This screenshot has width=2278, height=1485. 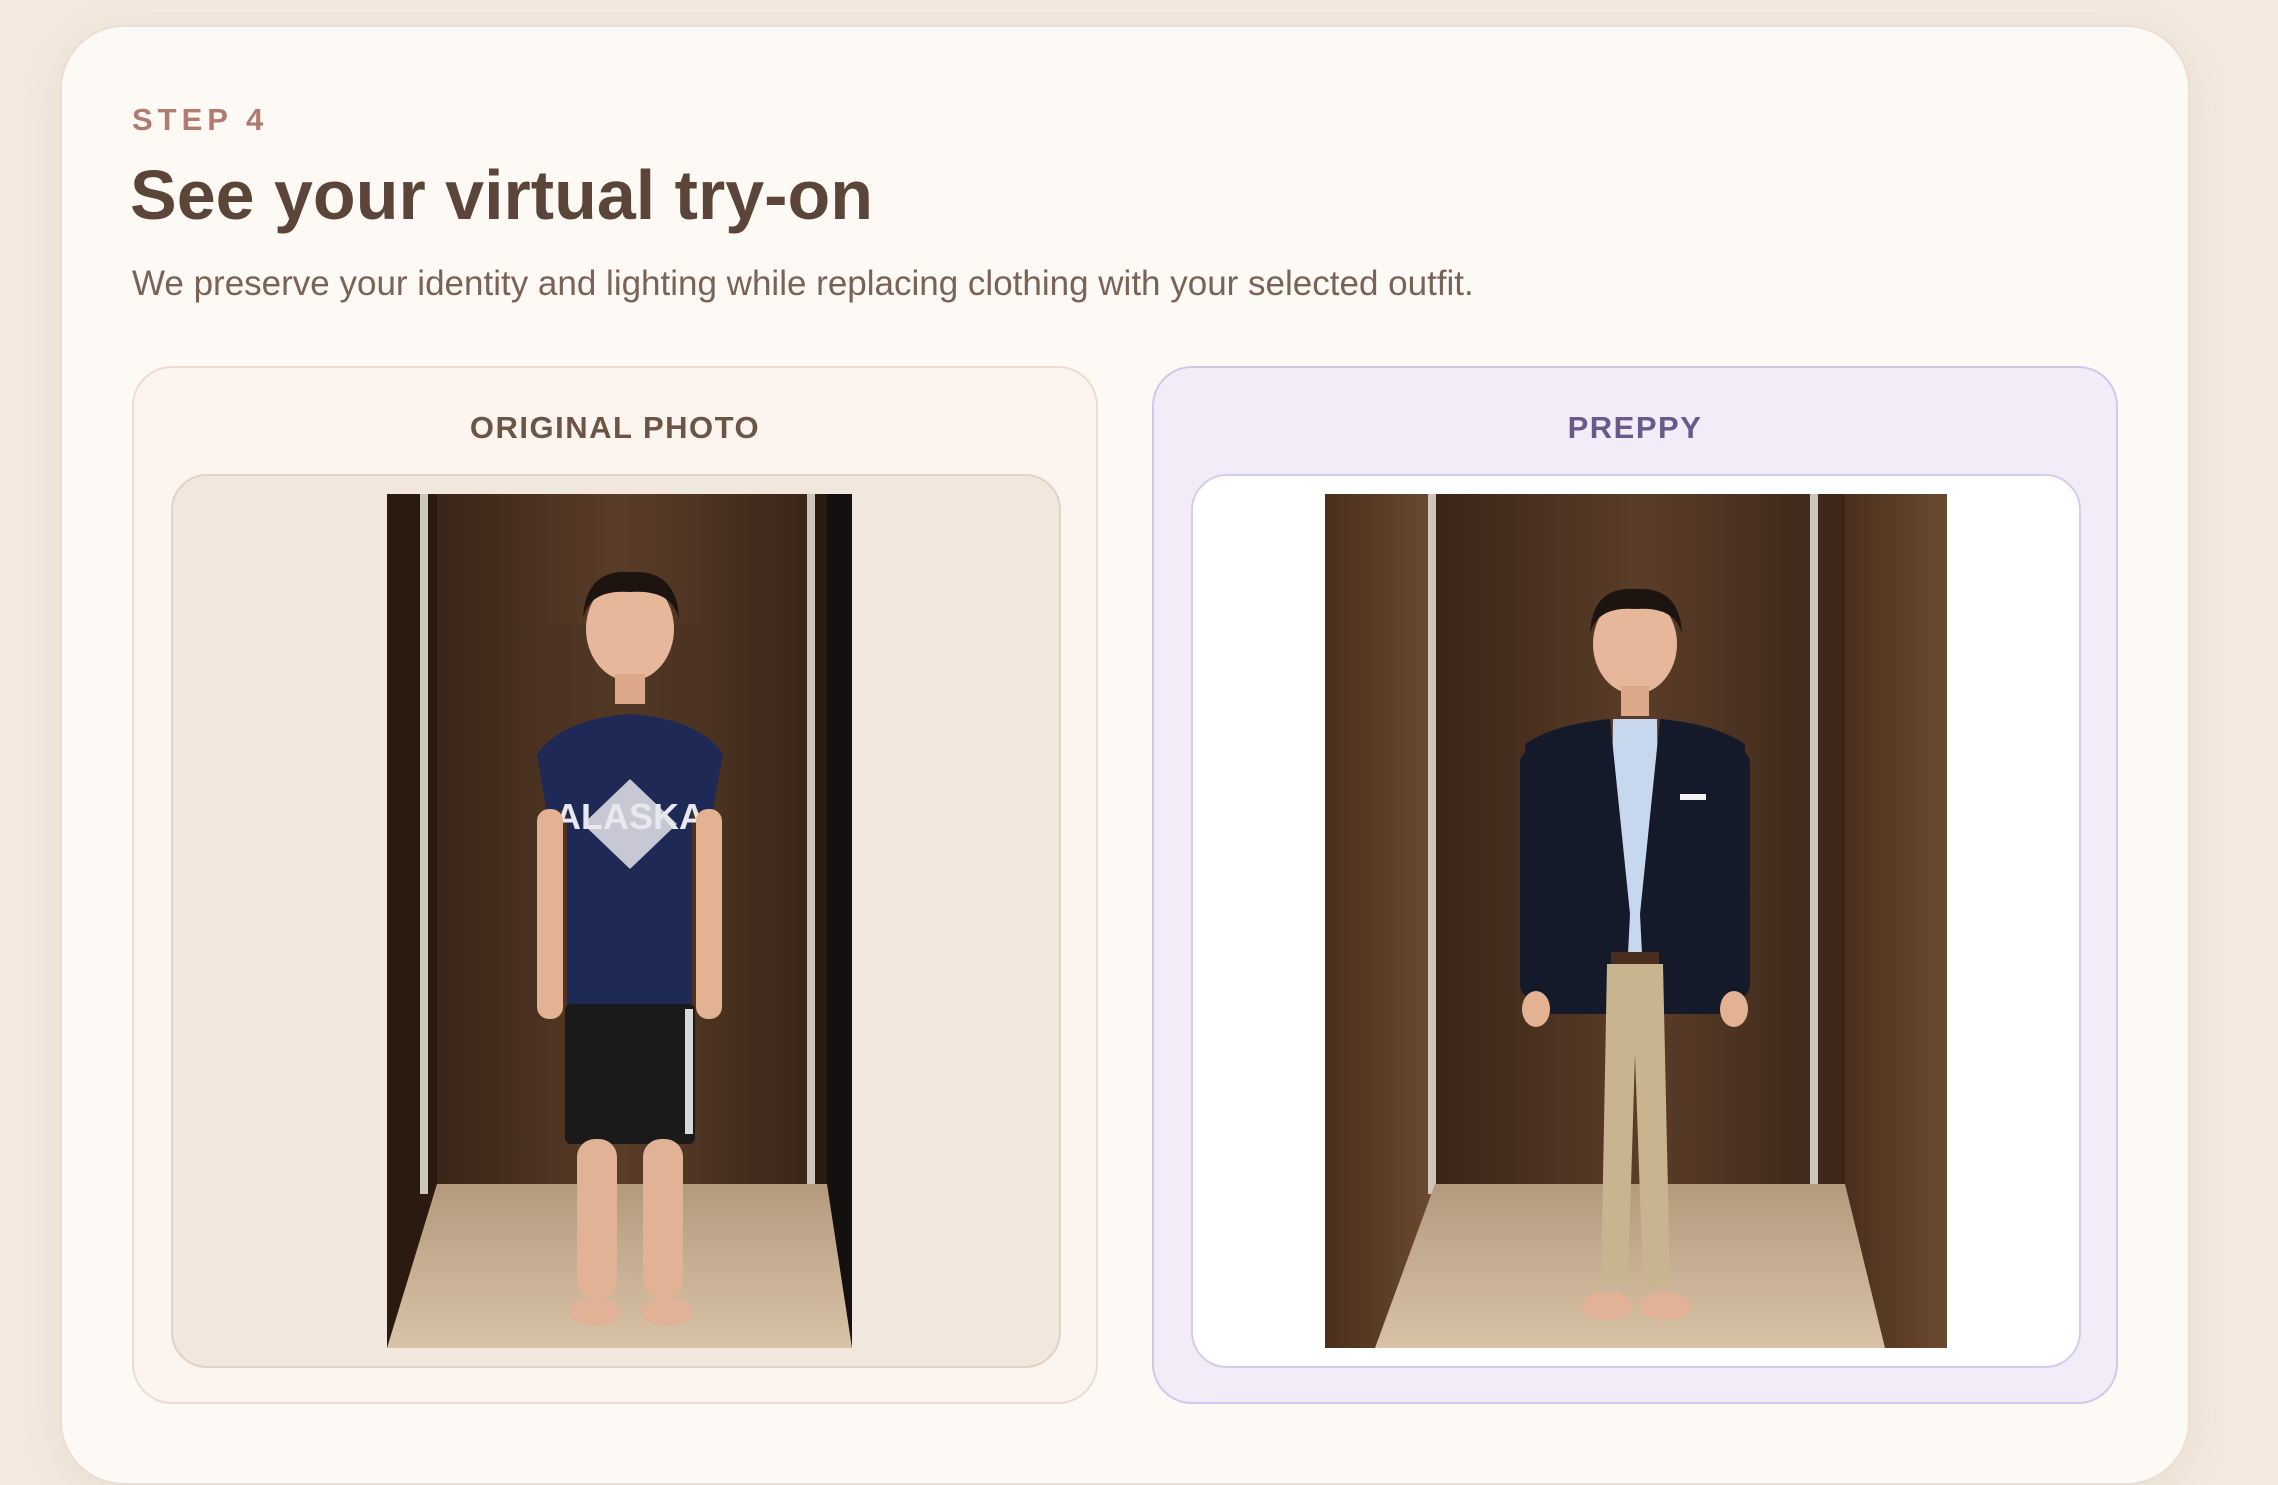 What do you see at coordinates (1635, 427) in the screenshot?
I see `preppy-label: PREPPY` at bounding box center [1635, 427].